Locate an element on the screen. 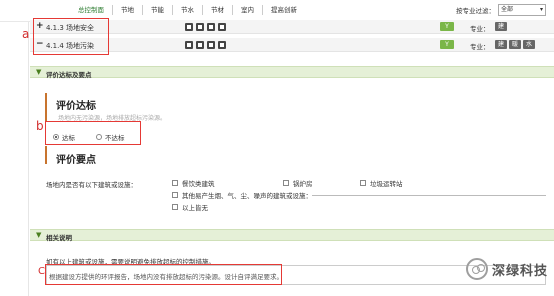 This screenshot has width=554, height=296. checkbox-none: 以上皆无 is located at coordinates (190, 207).